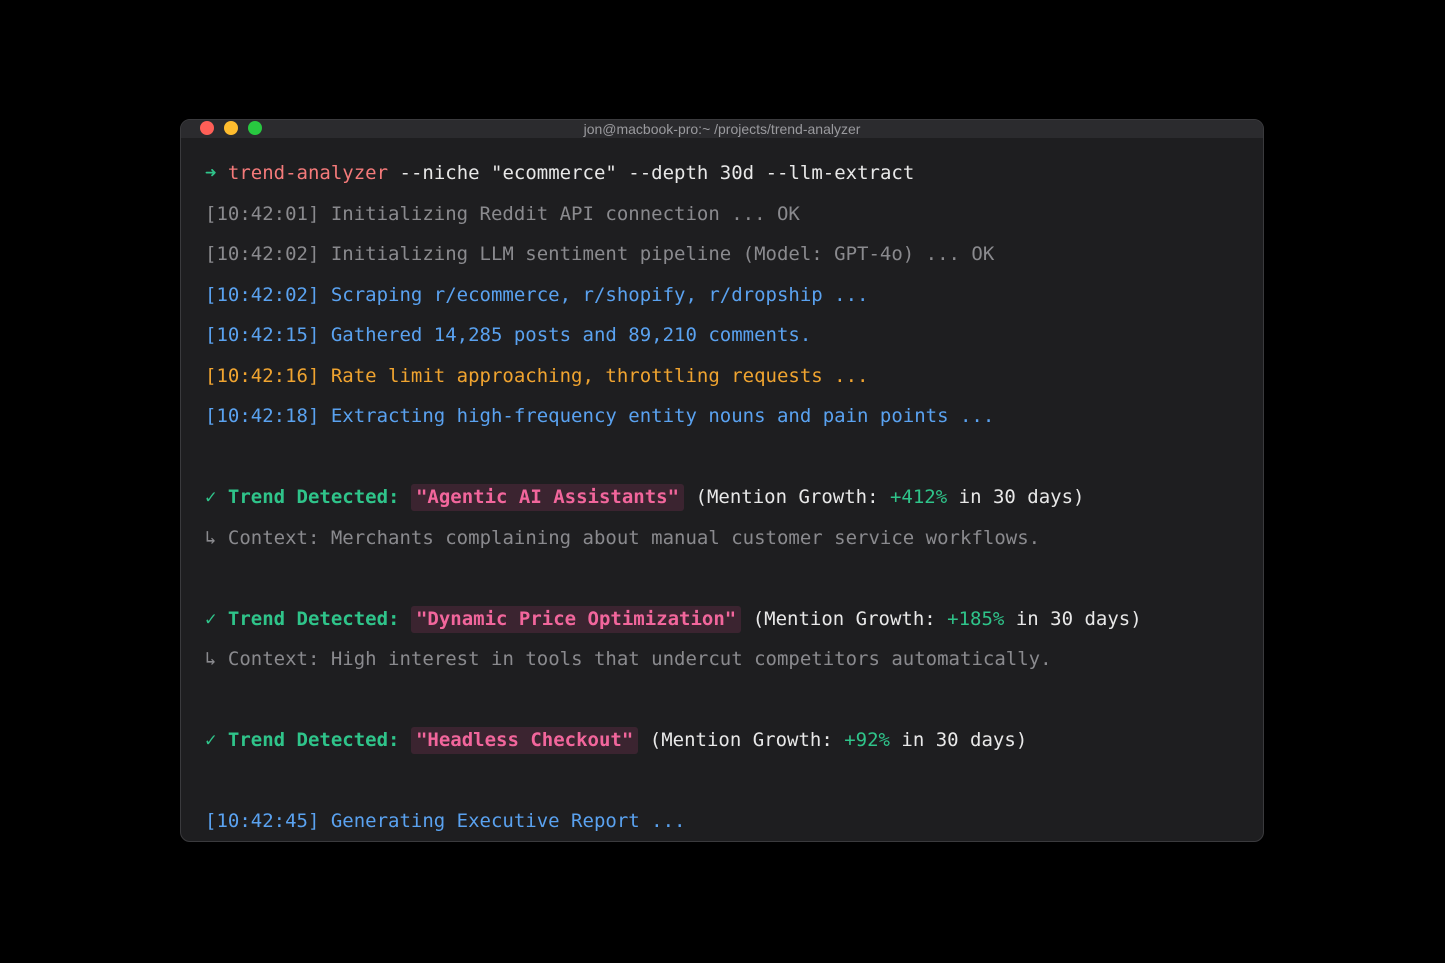 This screenshot has height=963, width=1445. Describe the element at coordinates (918, 497) in the screenshot. I see `growth-value: +412%` at that location.